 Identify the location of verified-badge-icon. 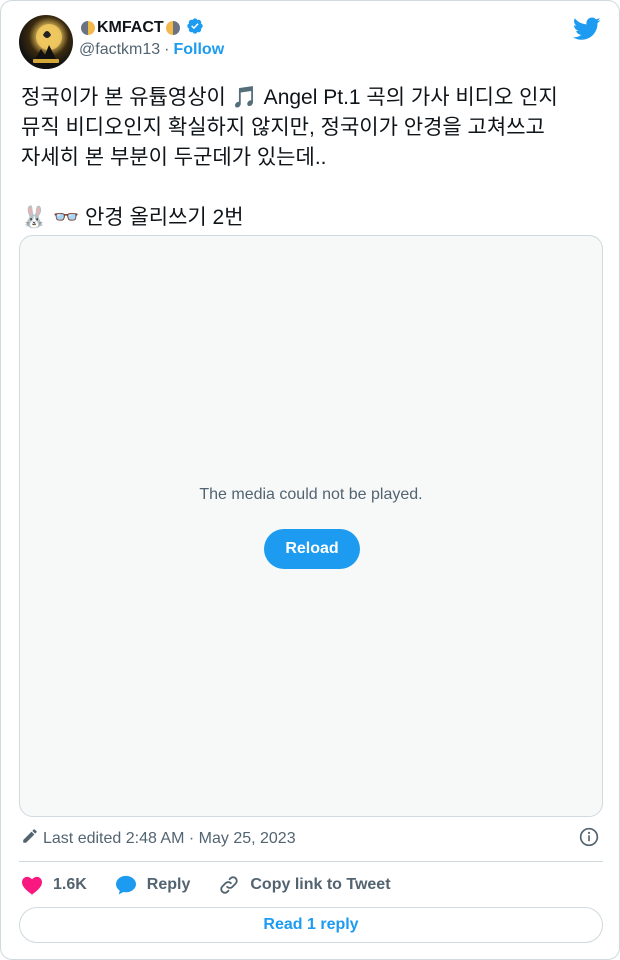
(195, 28).